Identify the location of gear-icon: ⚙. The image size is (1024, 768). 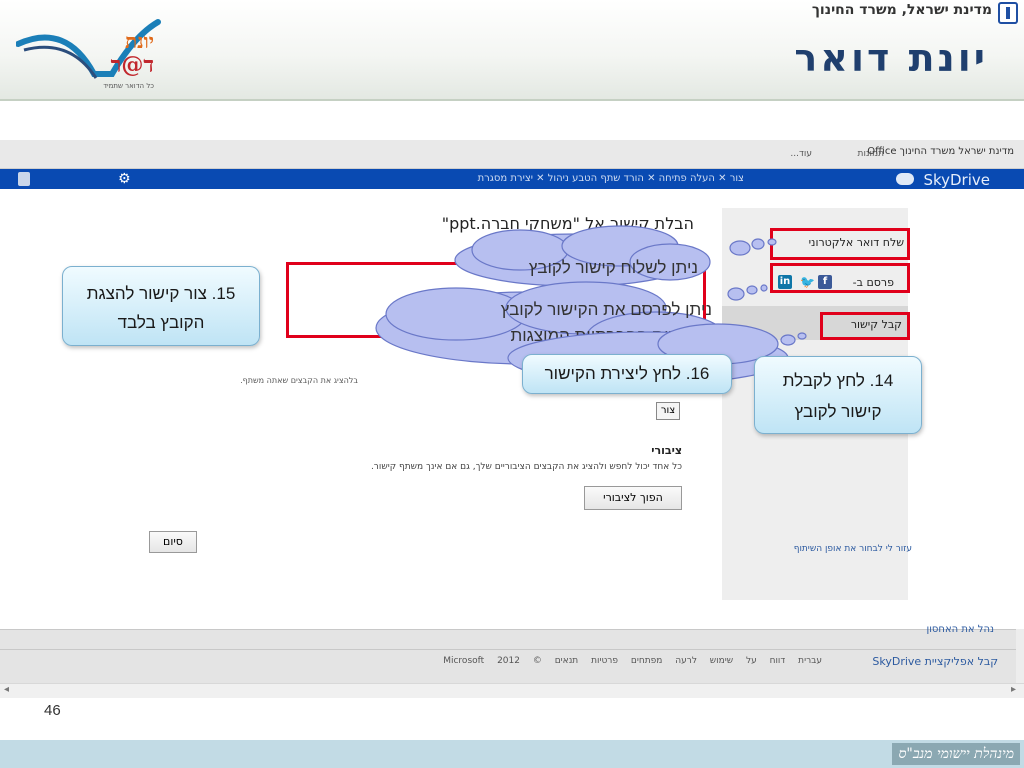
(124, 179).